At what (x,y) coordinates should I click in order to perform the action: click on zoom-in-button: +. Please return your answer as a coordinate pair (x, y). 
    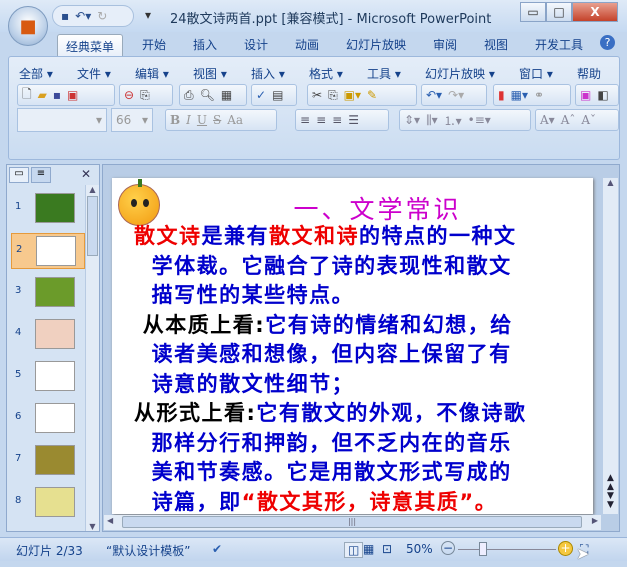
    Looking at the image, I should click on (565, 548).